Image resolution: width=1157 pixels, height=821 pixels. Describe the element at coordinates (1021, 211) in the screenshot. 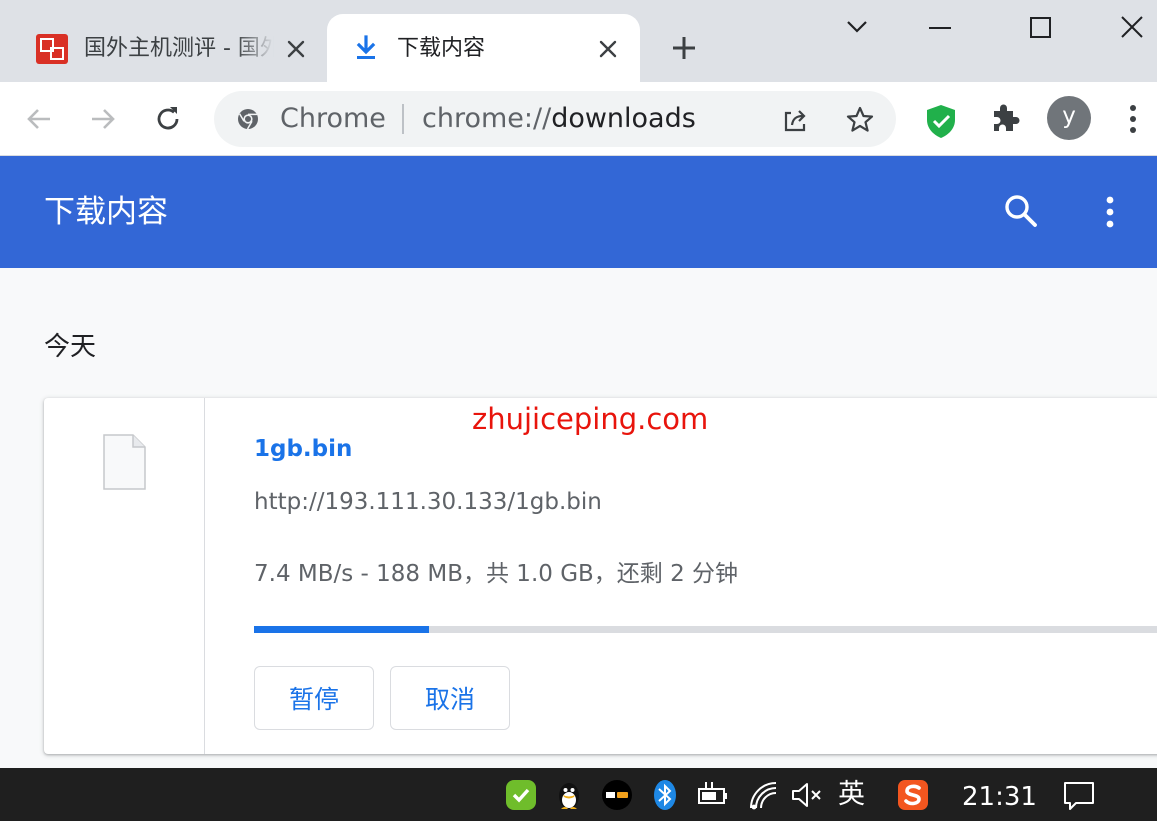

I see `search-icon` at that location.